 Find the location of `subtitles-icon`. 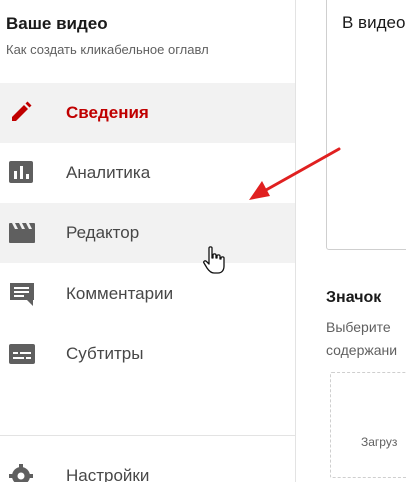

subtitles-icon is located at coordinates (22, 354).